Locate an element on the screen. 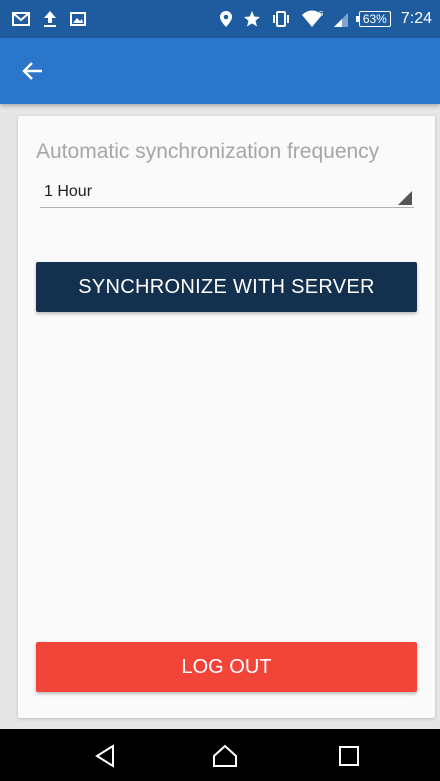 Image resolution: width=440 pixels, height=781 pixels. image-icon is located at coordinates (78, 19).